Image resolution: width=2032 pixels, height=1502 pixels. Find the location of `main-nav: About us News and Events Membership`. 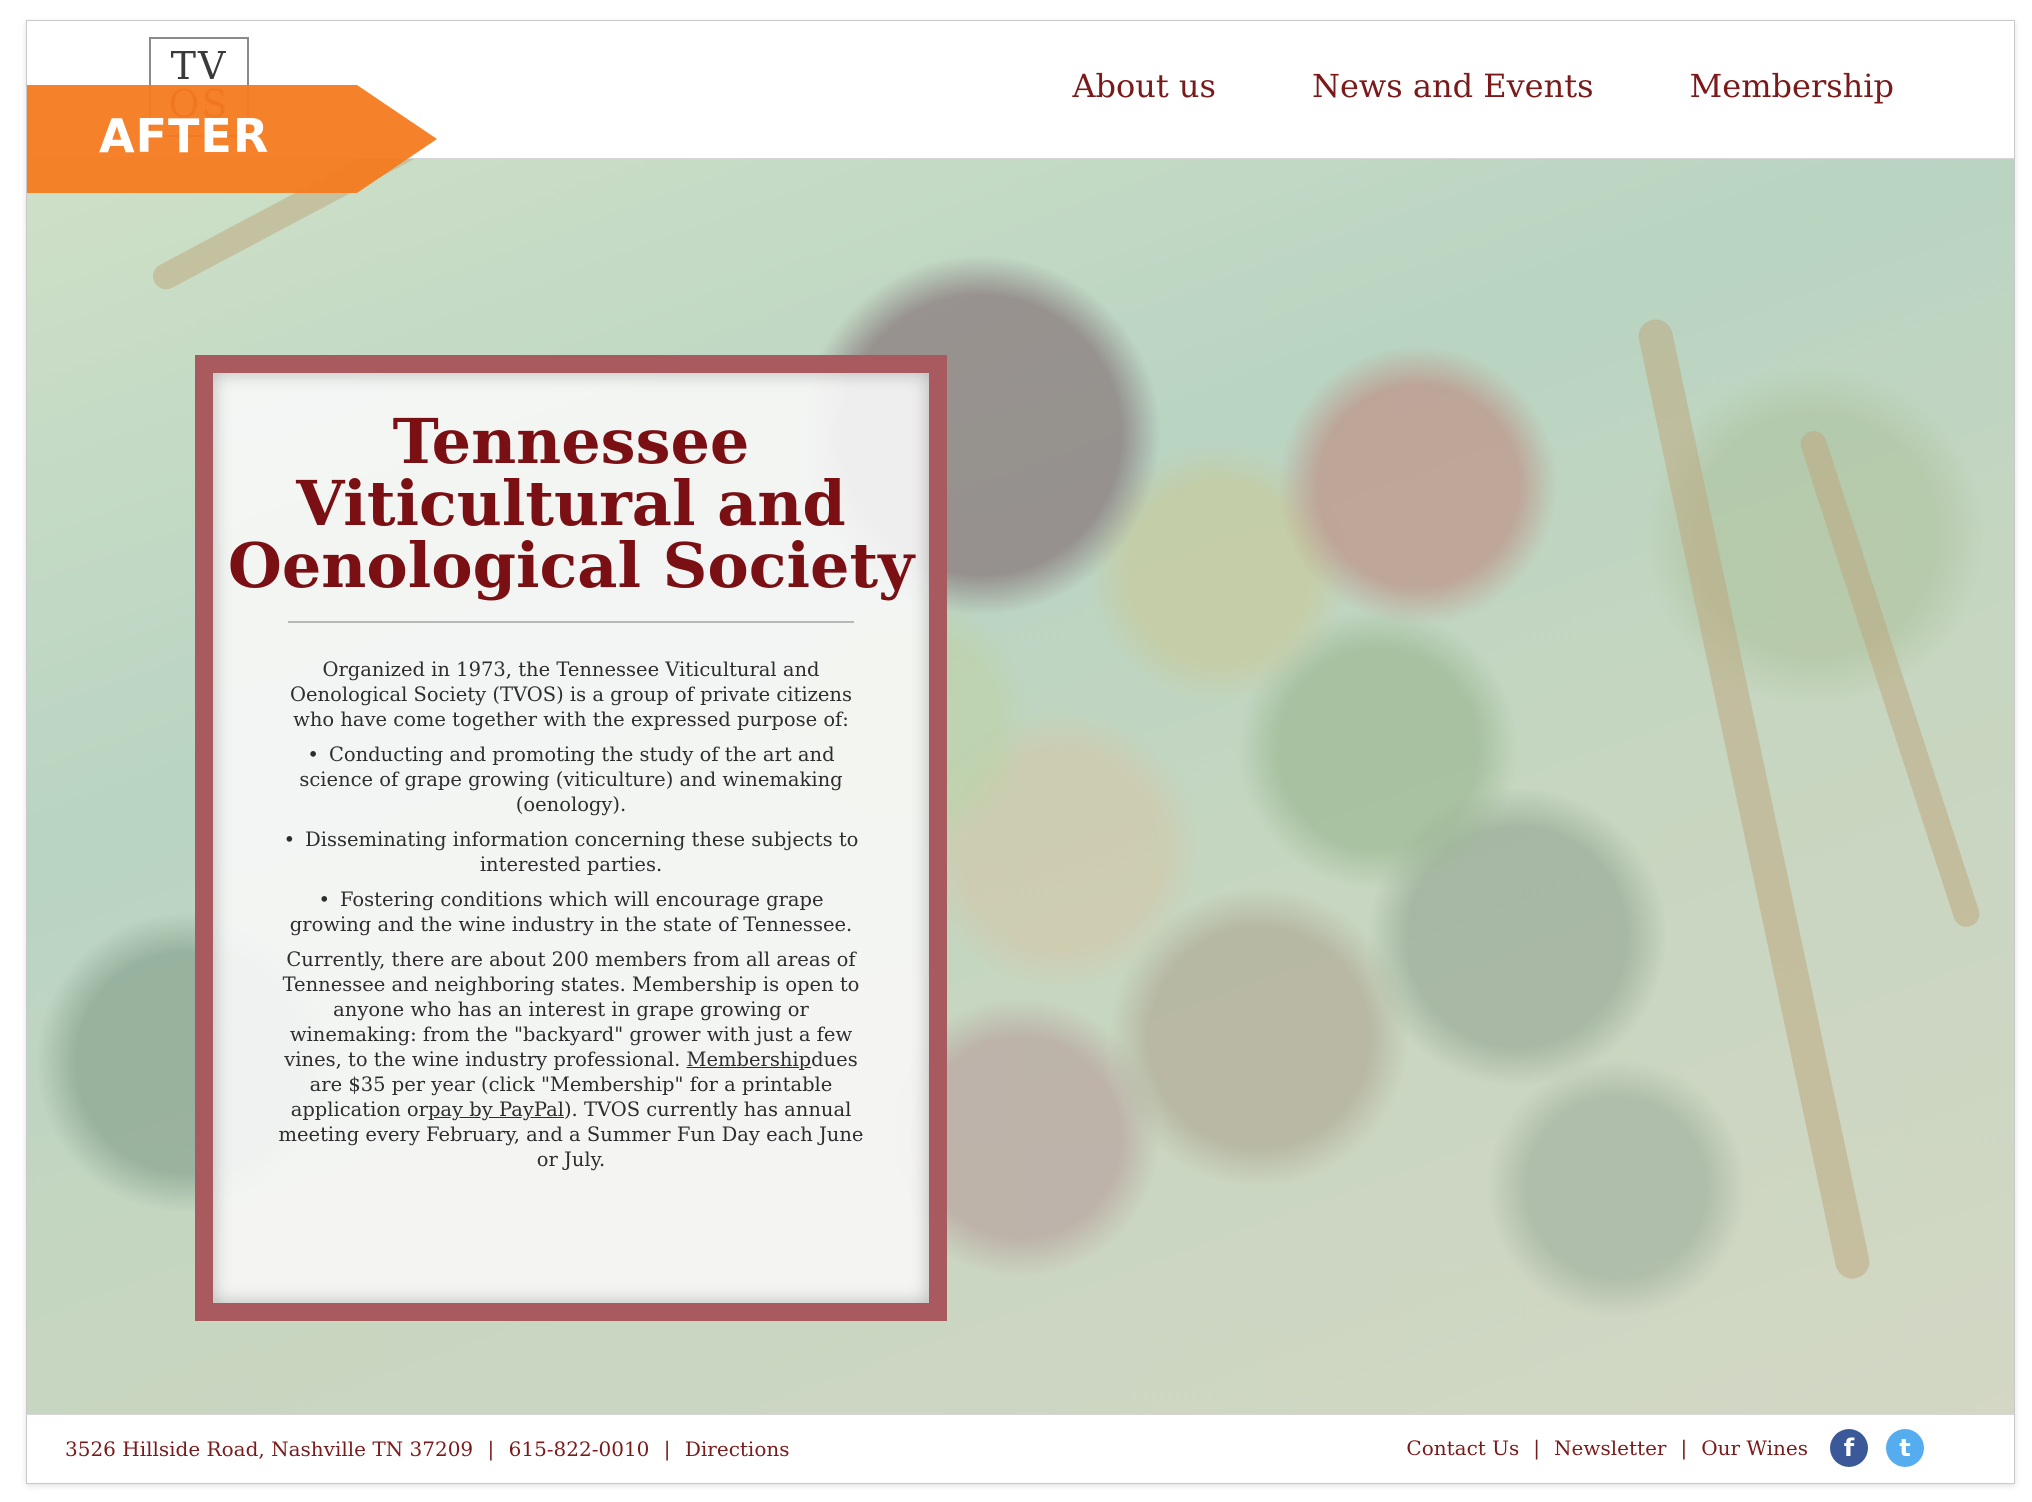

main-nav: About us News and Events Membership is located at coordinates (1483, 86).